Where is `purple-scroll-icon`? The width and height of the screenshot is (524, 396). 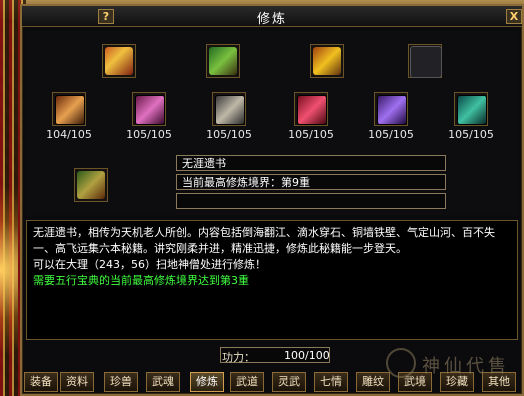 purple-scroll-icon is located at coordinates (392, 110).